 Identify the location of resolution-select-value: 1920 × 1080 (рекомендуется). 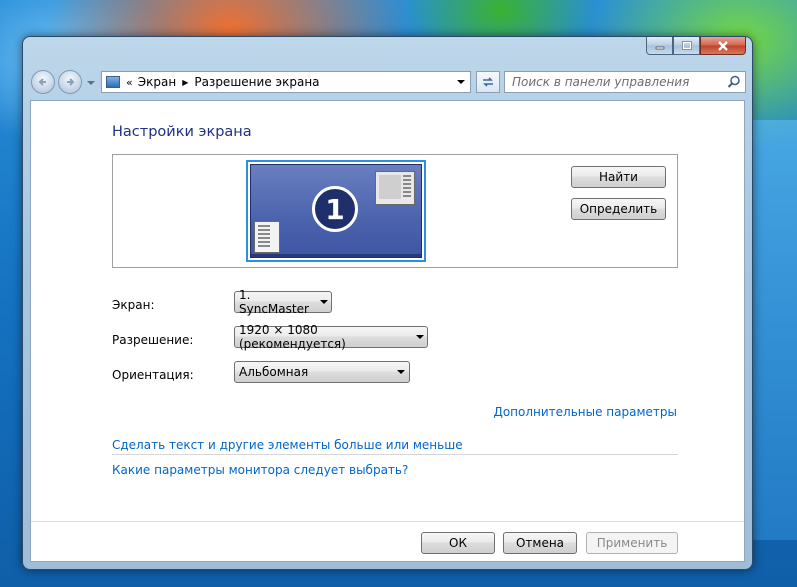
(292, 337).